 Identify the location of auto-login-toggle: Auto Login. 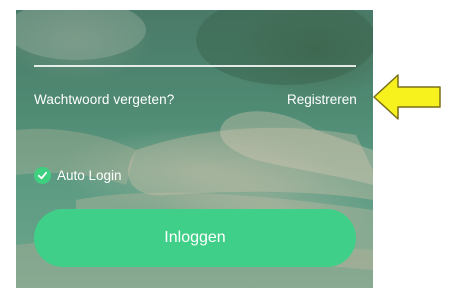
(78, 175).